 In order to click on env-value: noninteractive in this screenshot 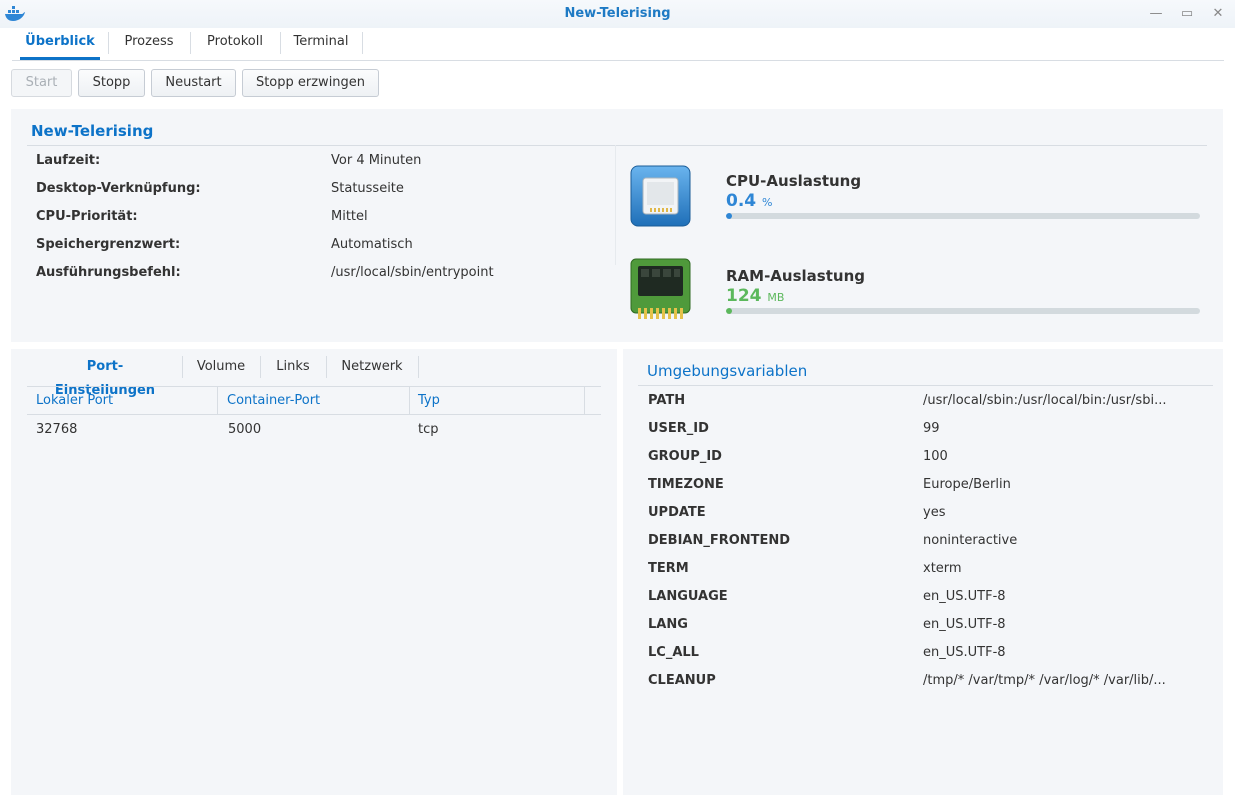, I will do `click(970, 540)`.